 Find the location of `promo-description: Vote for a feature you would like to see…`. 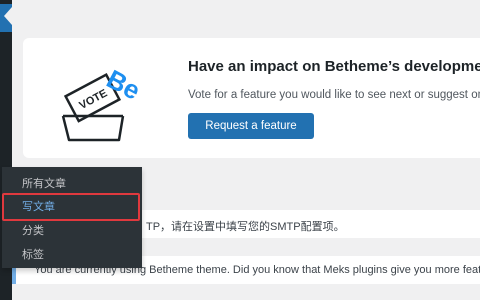

promo-description: Vote for a feature you would like to see… is located at coordinates (334, 95).